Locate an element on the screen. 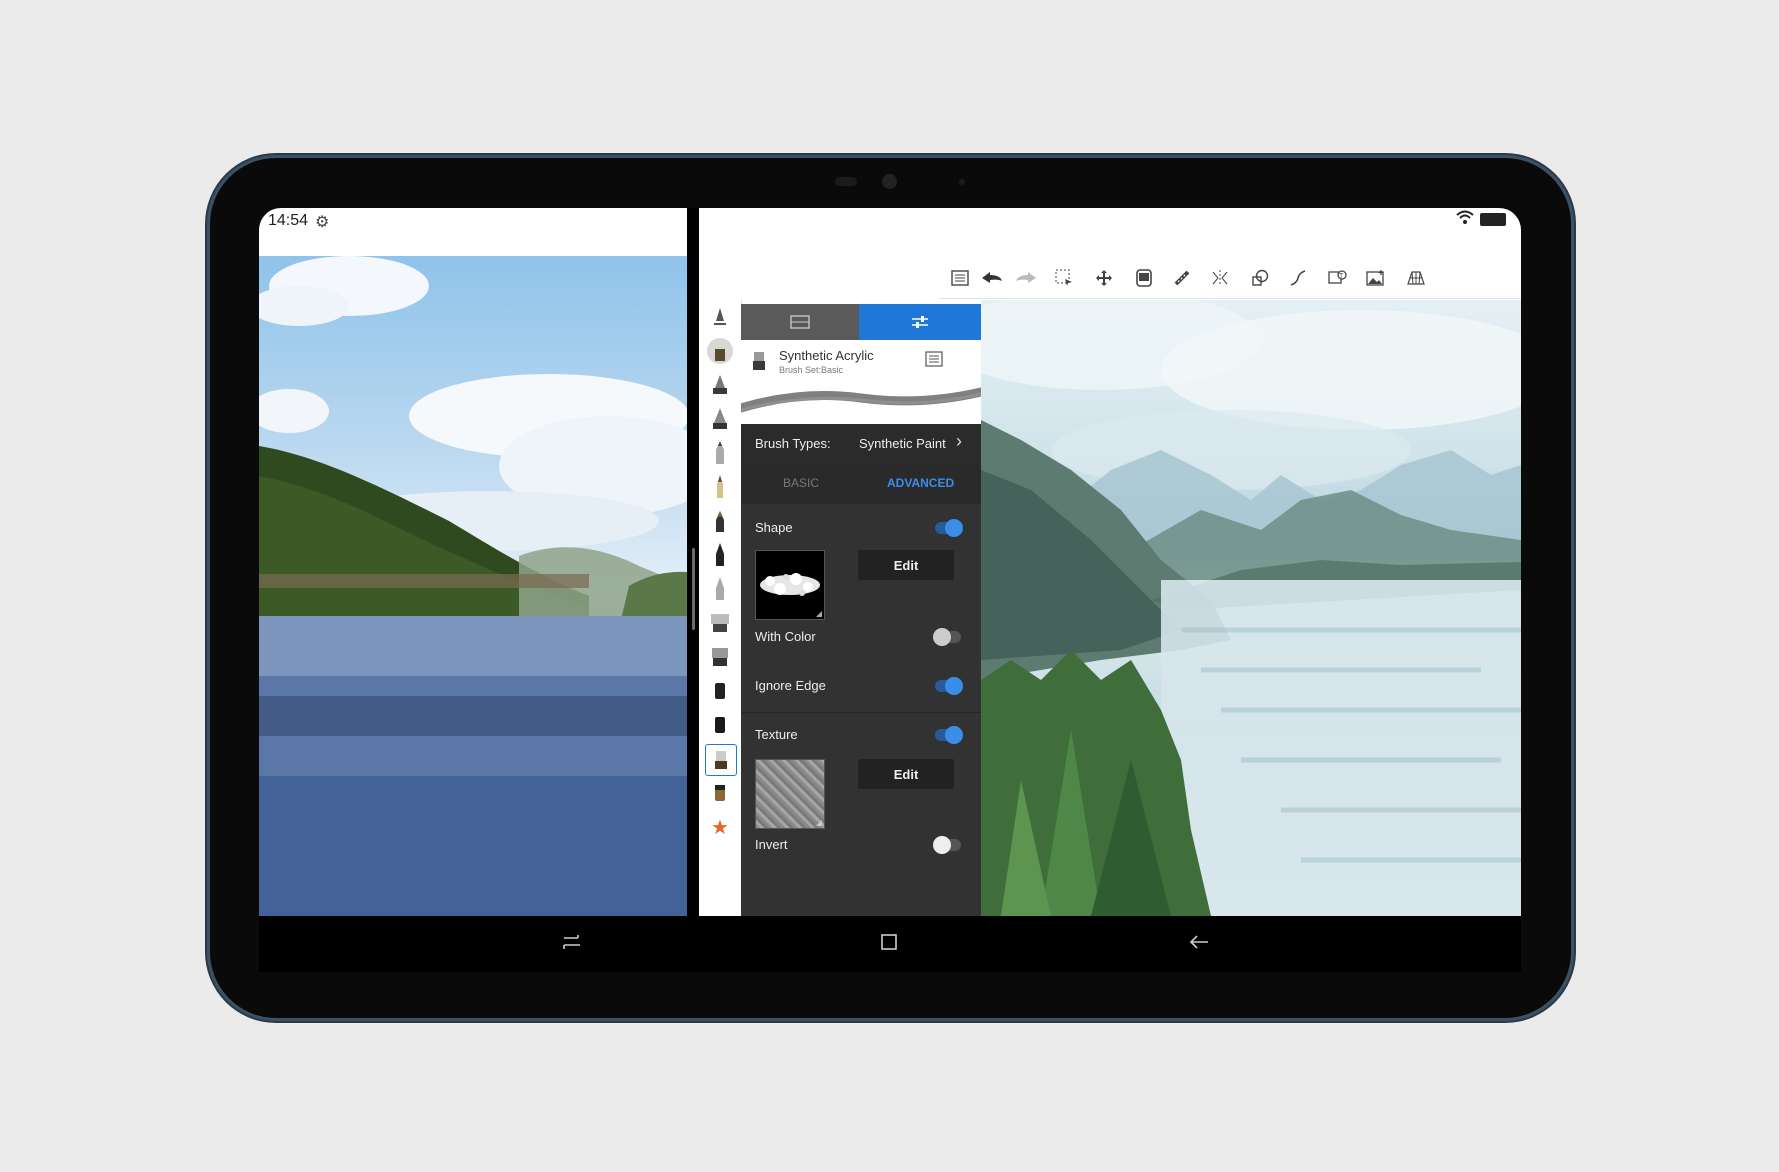 The width and height of the screenshot is (1779, 1172). brush-pen-icon is located at coordinates (720, 317).